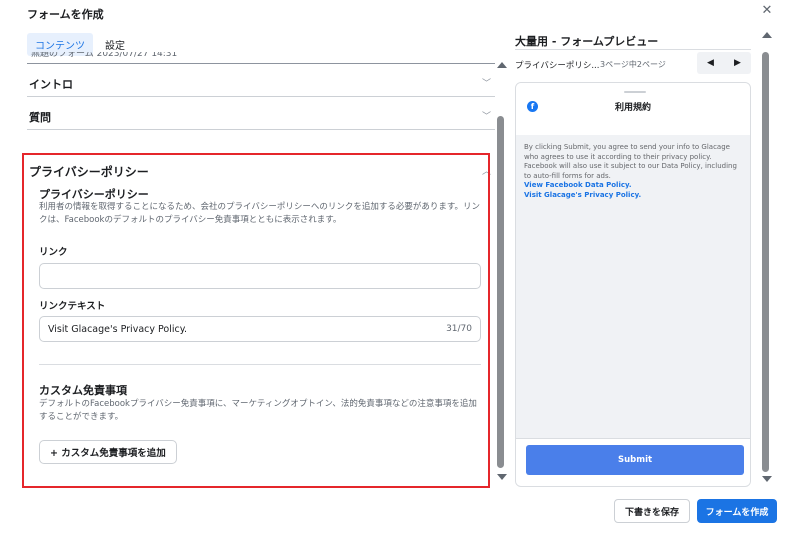 The width and height of the screenshot is (796, 544). I want to click on phone-footer: Submit, so click(633, 462).